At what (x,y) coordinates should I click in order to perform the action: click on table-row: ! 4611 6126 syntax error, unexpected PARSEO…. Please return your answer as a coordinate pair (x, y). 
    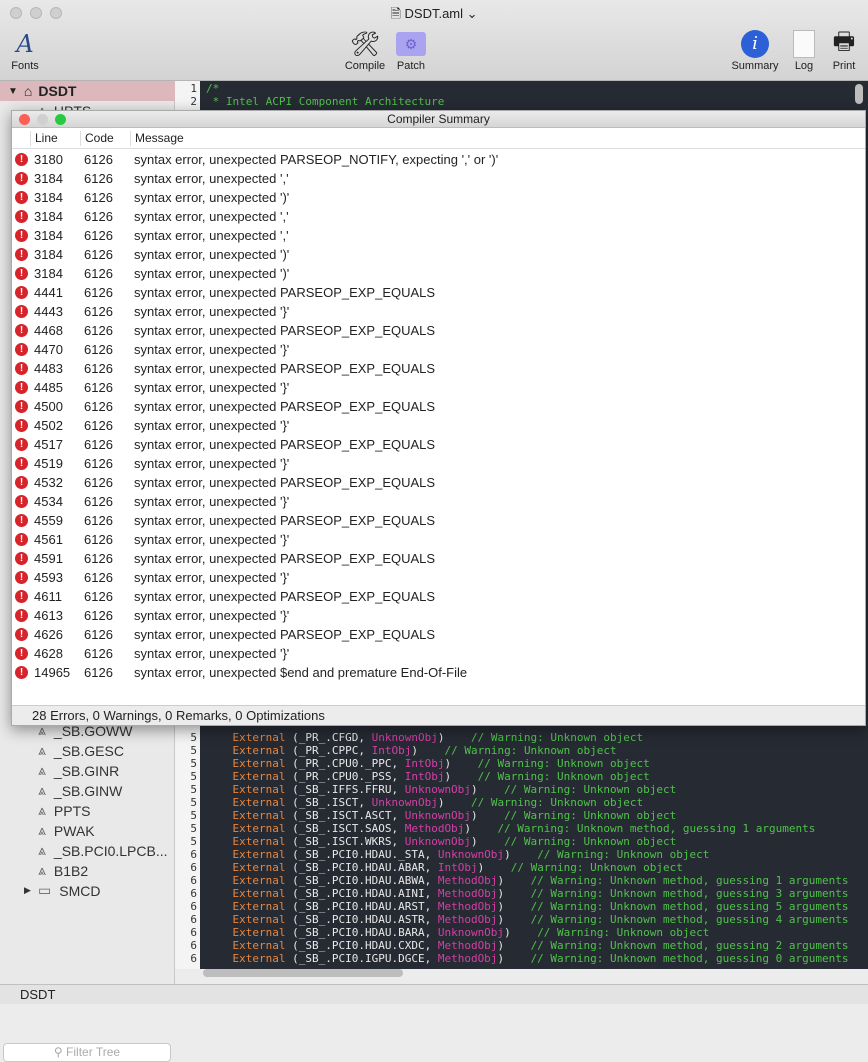
    Looking at the image, I should click on (438, 596).